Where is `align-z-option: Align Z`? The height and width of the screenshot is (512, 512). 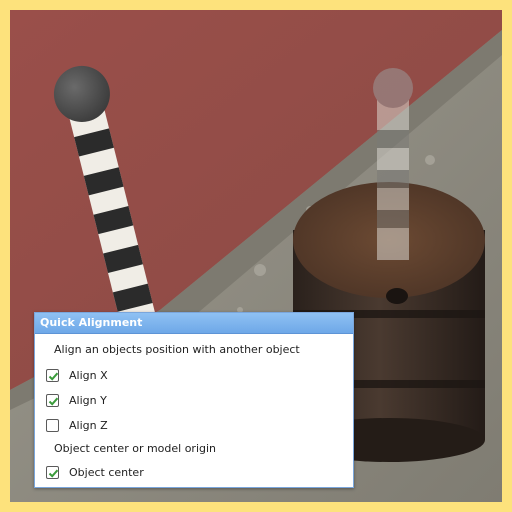 align-z-option: Align Z is located at coordinates (77, 425).